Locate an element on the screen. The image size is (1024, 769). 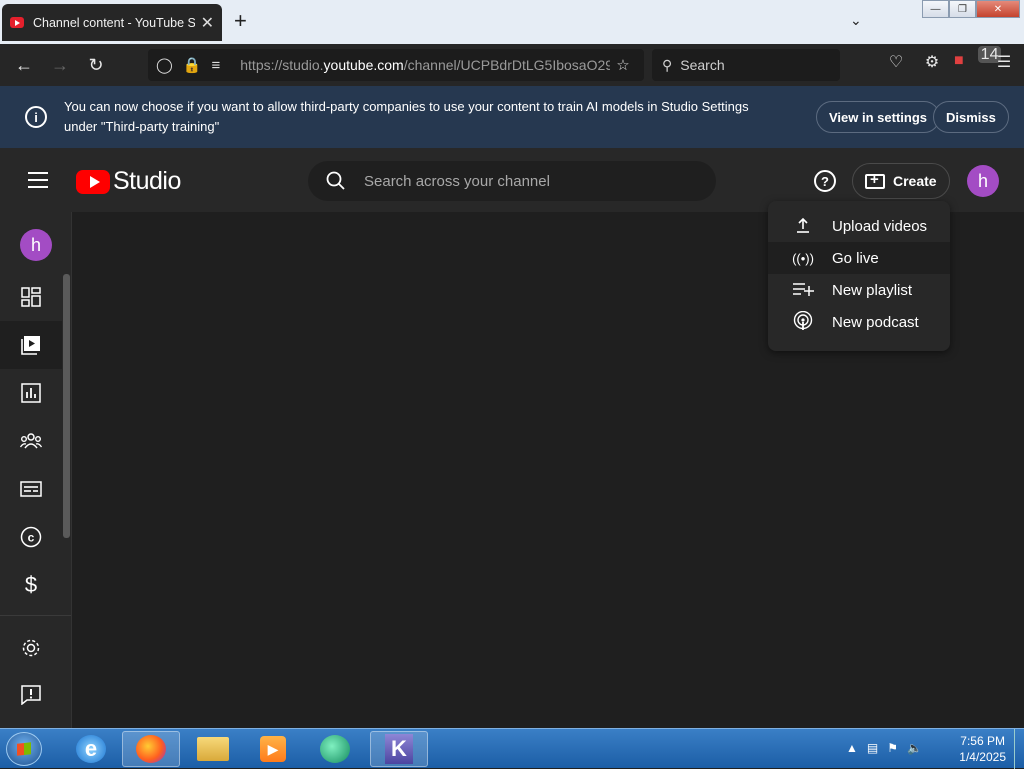
upload-icon is located at coordinates (803, 226).